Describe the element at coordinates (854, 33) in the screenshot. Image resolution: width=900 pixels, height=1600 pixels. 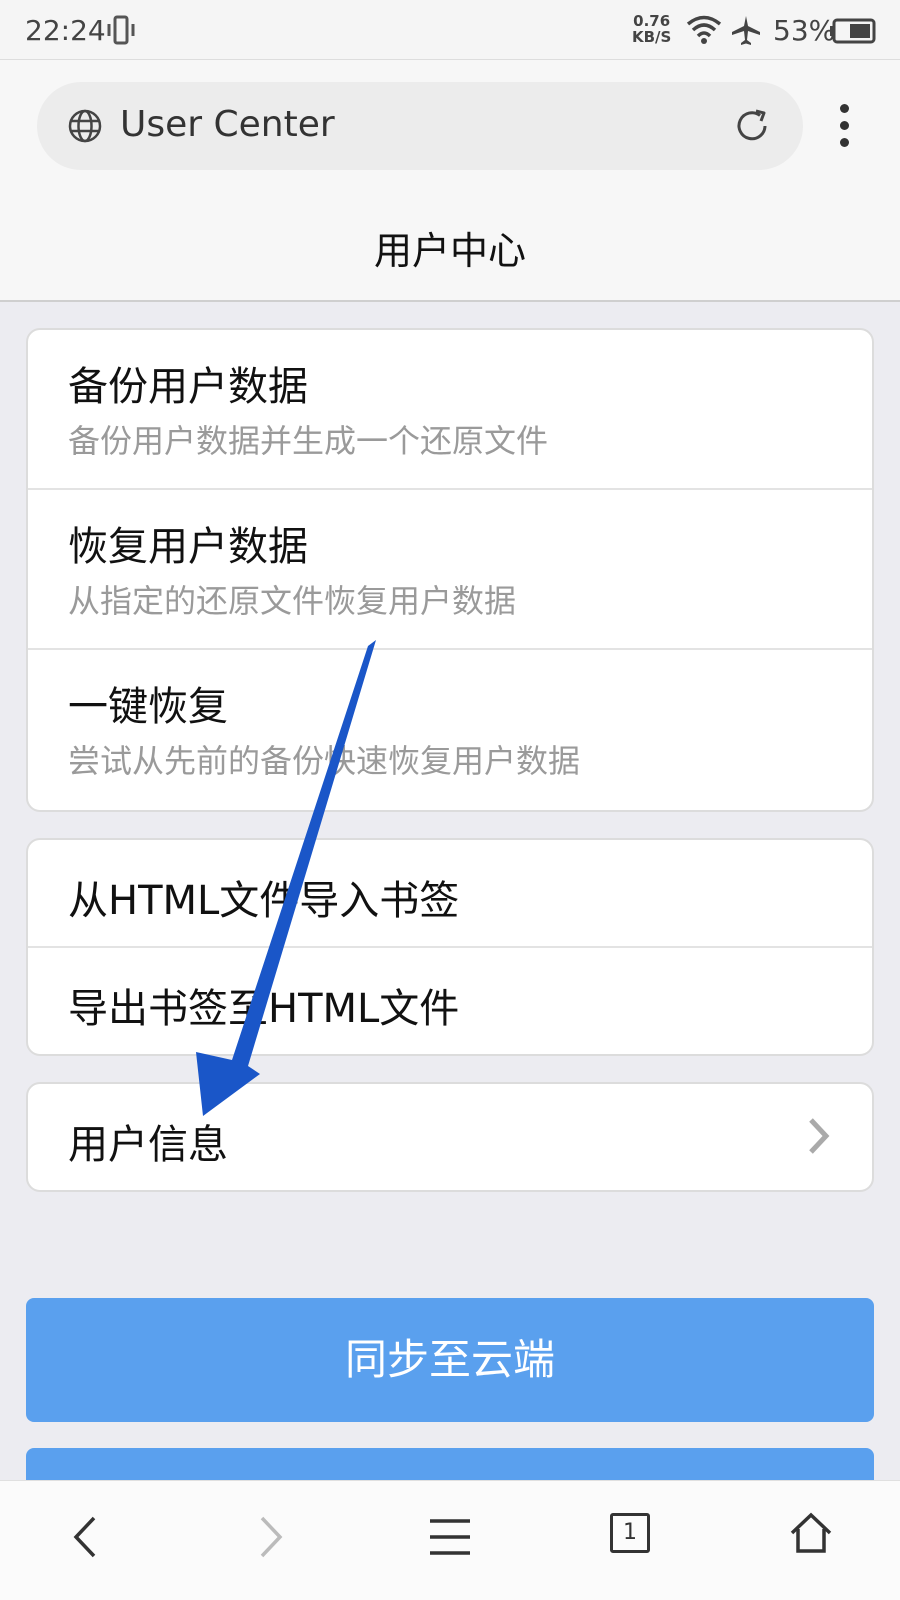
I see `battery-icon` at that location.